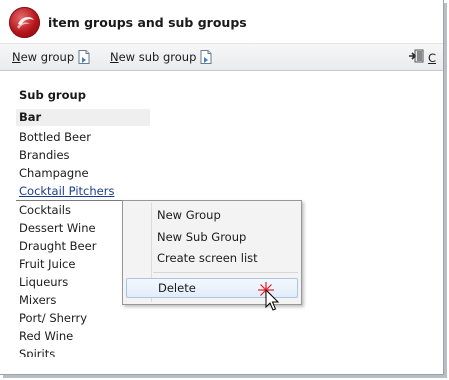 Image resolution: width=449 pixels, height=380 pixels. I want to click on window-header: item groups and sub groups, so click(221, 22).